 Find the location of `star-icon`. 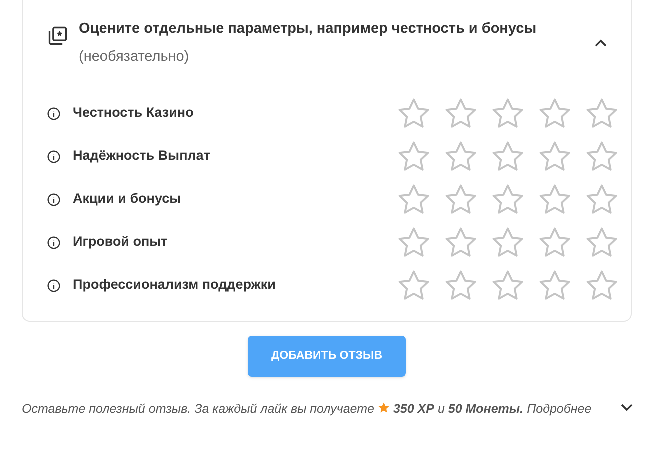

star-icon is located at coordinates (384, 408).